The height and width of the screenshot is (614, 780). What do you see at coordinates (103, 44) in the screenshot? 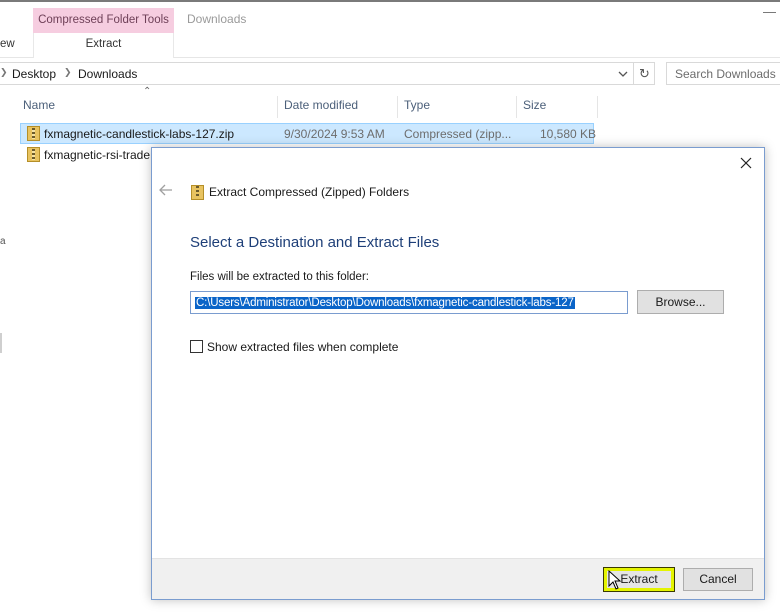
I see `ribbon-tab-extract: Extract` at bounding box center [103, 44].